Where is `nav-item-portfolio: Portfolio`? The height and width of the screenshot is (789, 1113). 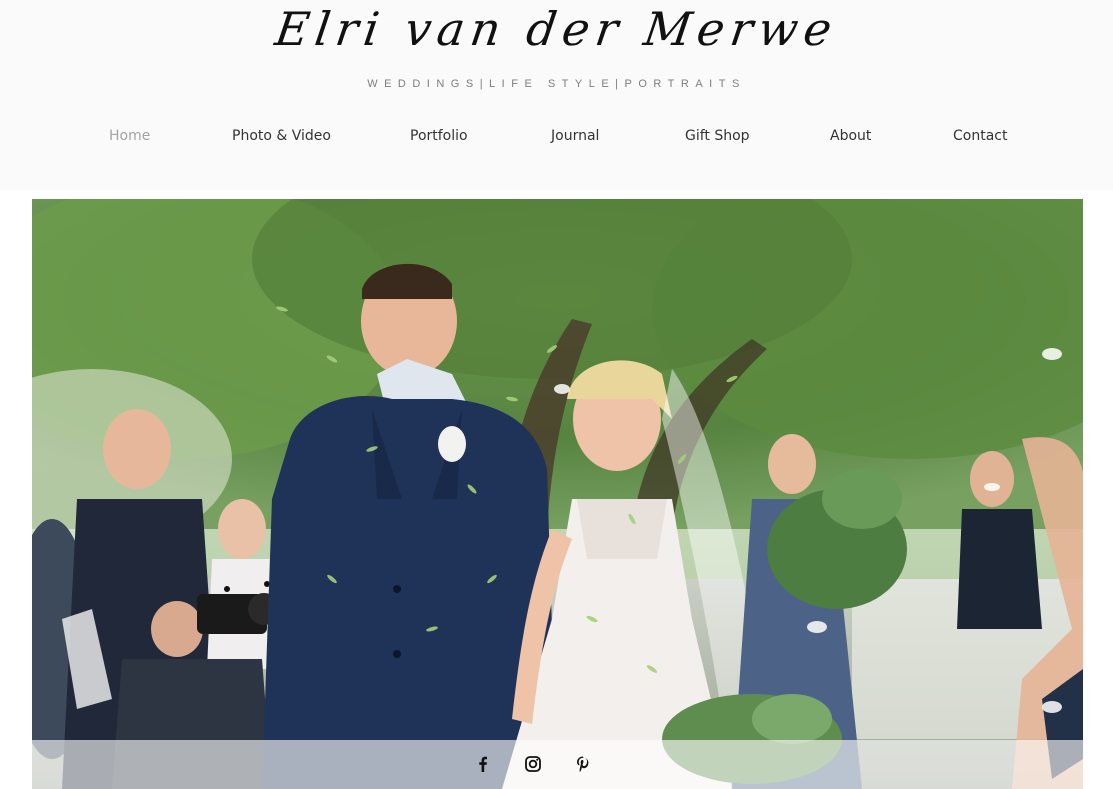 nav-item-portfolio: Portfolio is located at coordinates (439, 136).